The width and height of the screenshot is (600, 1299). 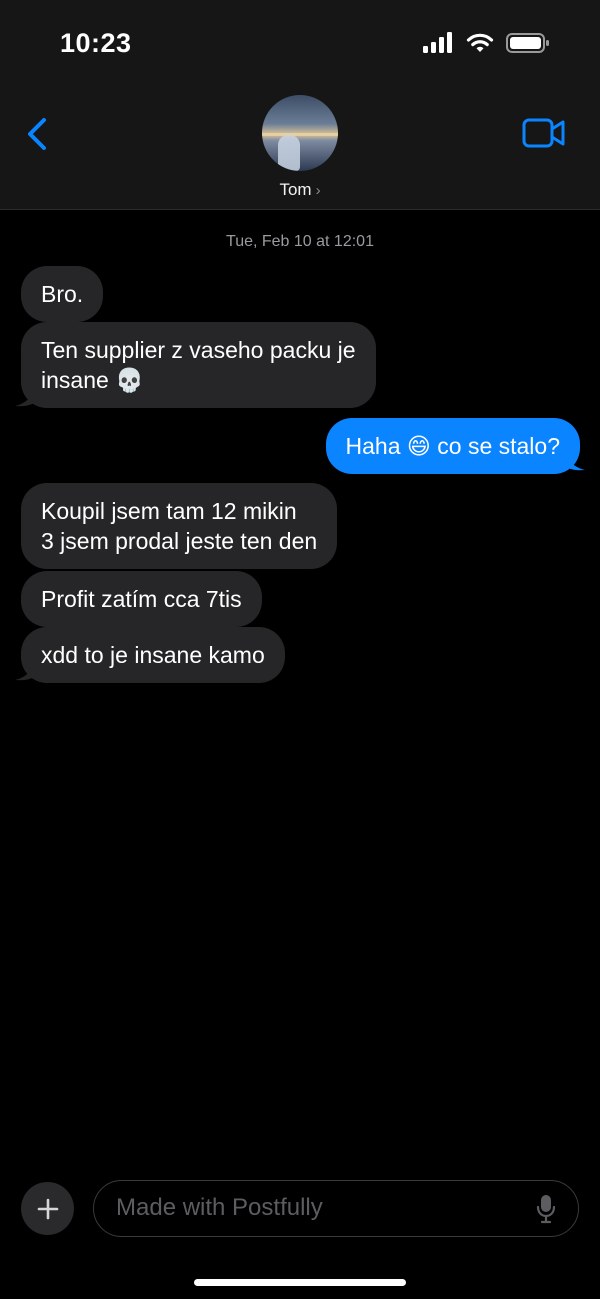 I want to click on battery-icon, so click(x=527, y=43).